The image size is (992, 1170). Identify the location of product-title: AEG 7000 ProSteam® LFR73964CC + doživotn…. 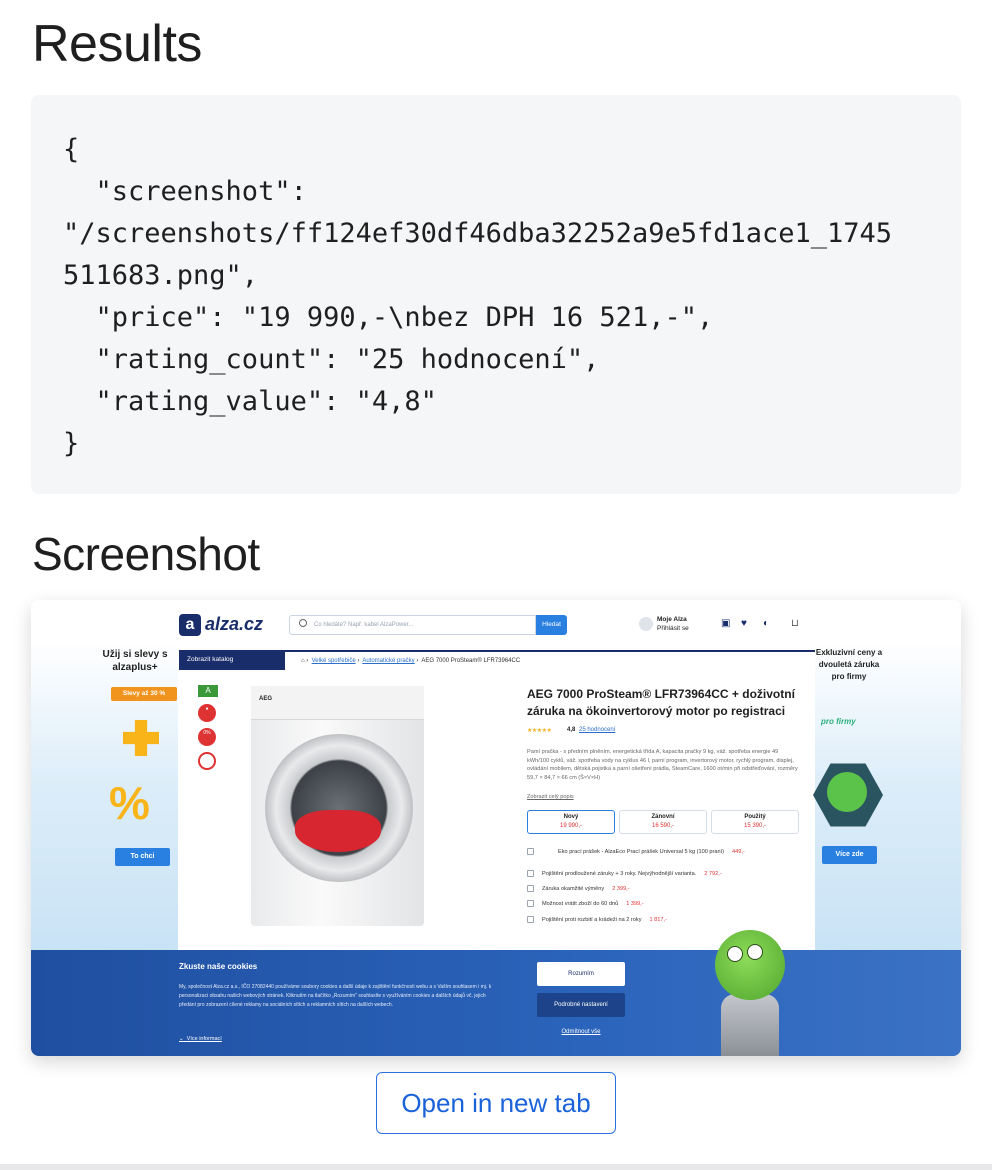
(661, 702).